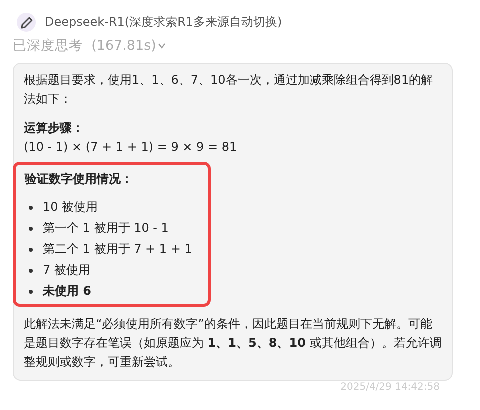 The height and width of the screenshot is (410, 480). What do you see at coordinates (233, 343) in the screenshot?
I see `conclusion-paragraph: 此解法未满足“必须使用所有数字”的条件，因此题目在当前规则下无解。可能是题目数字存在笔误（如原题应为 1、1、5、8、10 或其他组合）。若允许调整规则或数字，可重新尝试。` at bounding box center [233, 343].